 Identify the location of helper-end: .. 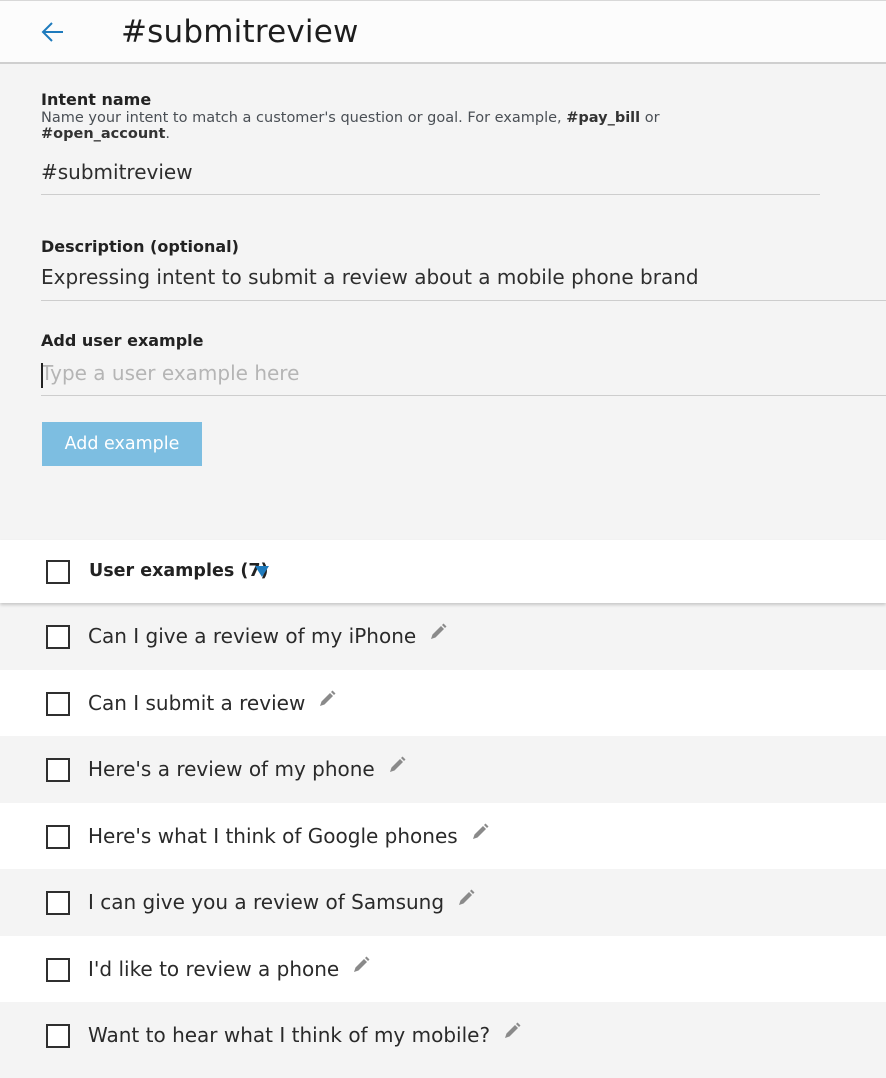
(168, 134).